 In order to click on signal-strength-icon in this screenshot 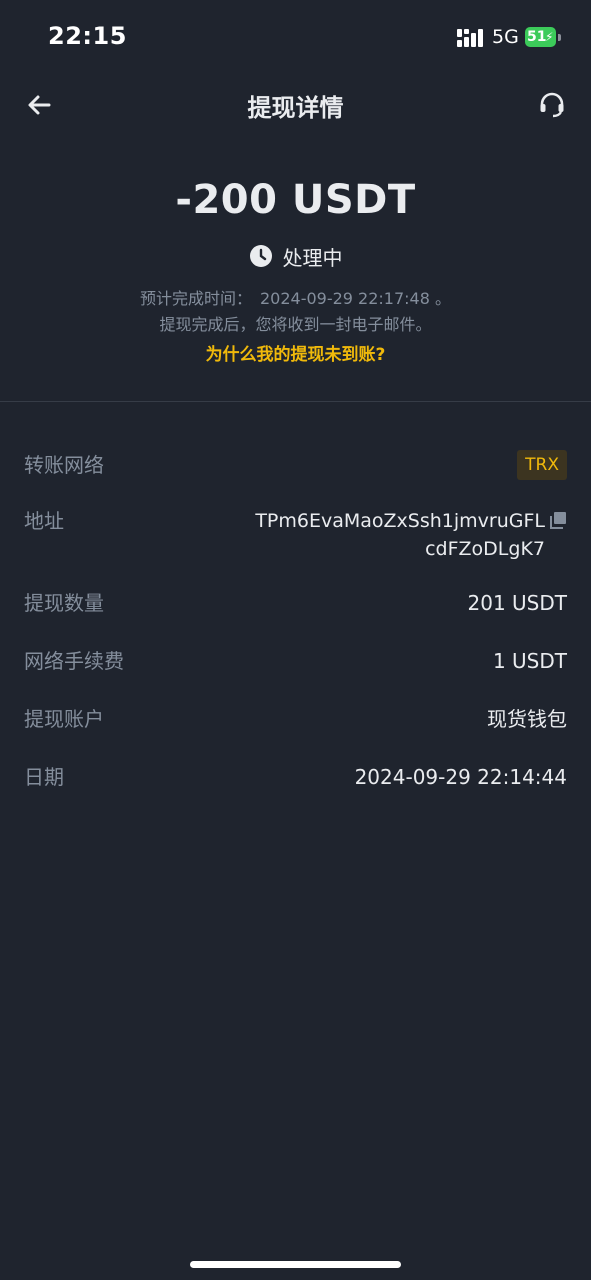, I will do `click(470, 38)`.